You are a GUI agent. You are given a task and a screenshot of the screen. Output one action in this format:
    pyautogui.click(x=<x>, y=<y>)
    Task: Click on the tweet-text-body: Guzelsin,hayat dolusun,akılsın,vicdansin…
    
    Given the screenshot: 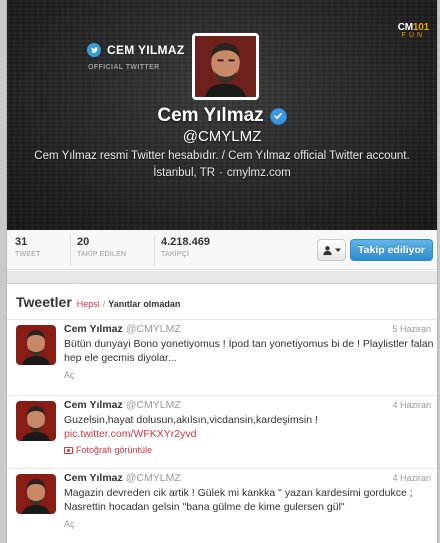 What is the action you would take?
    pyautogui.click(x=191, y=420)
    